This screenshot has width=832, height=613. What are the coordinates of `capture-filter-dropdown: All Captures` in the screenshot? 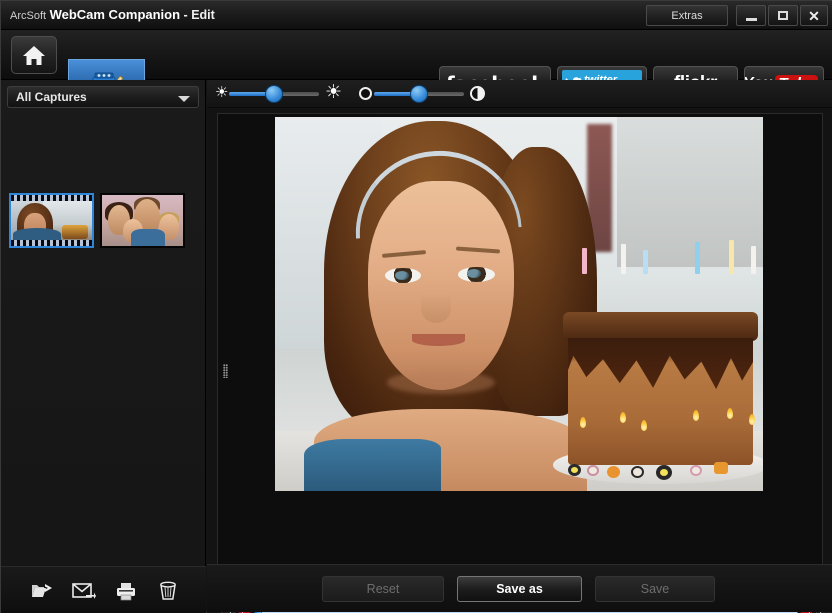 It's located at (103, 97).